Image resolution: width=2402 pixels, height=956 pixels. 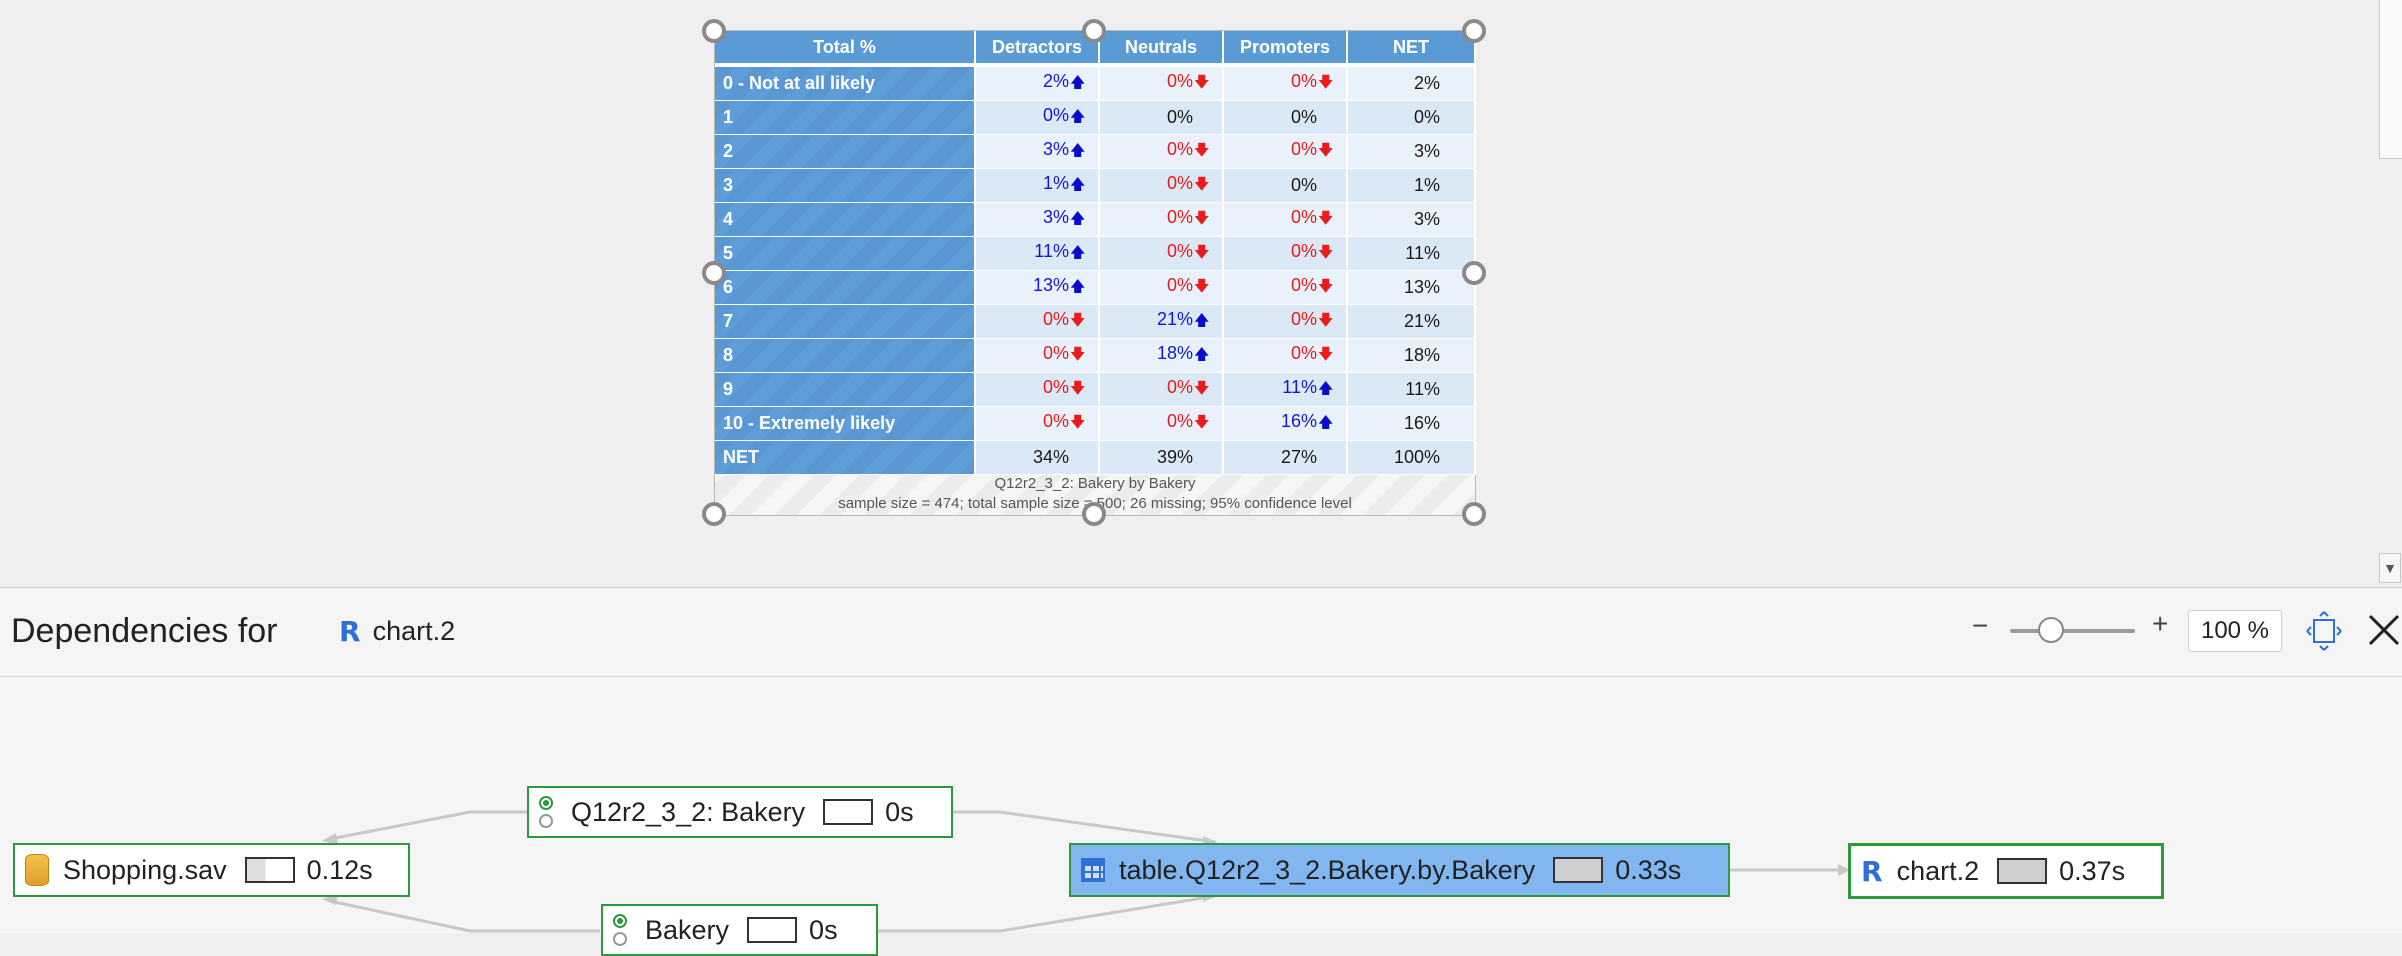 I want to click on table-icon, so click(x=1093, y=870).